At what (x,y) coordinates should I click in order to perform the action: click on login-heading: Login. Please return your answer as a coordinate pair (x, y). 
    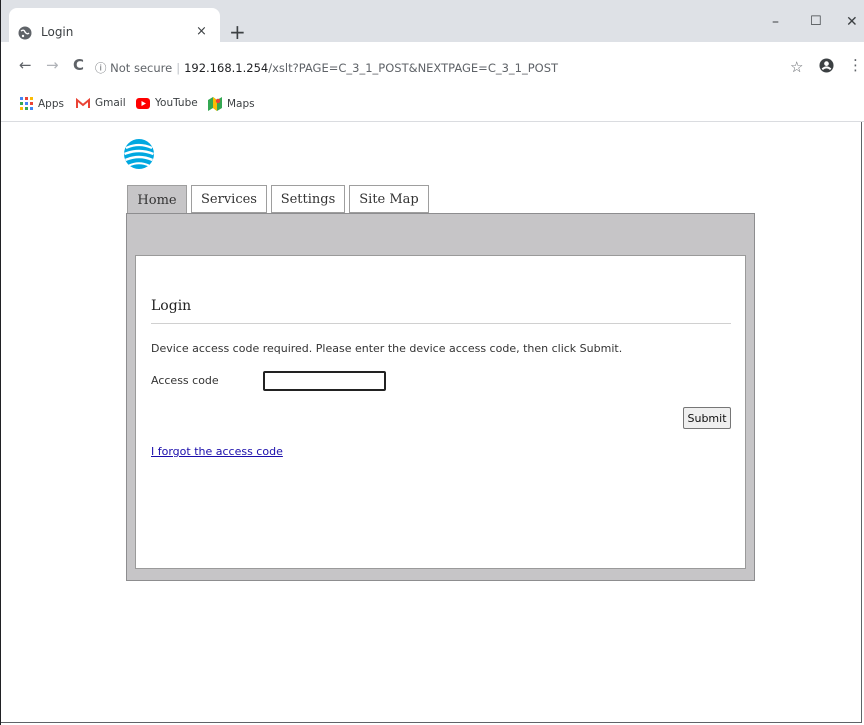
    Looking at the image, I should click on (171, 306).